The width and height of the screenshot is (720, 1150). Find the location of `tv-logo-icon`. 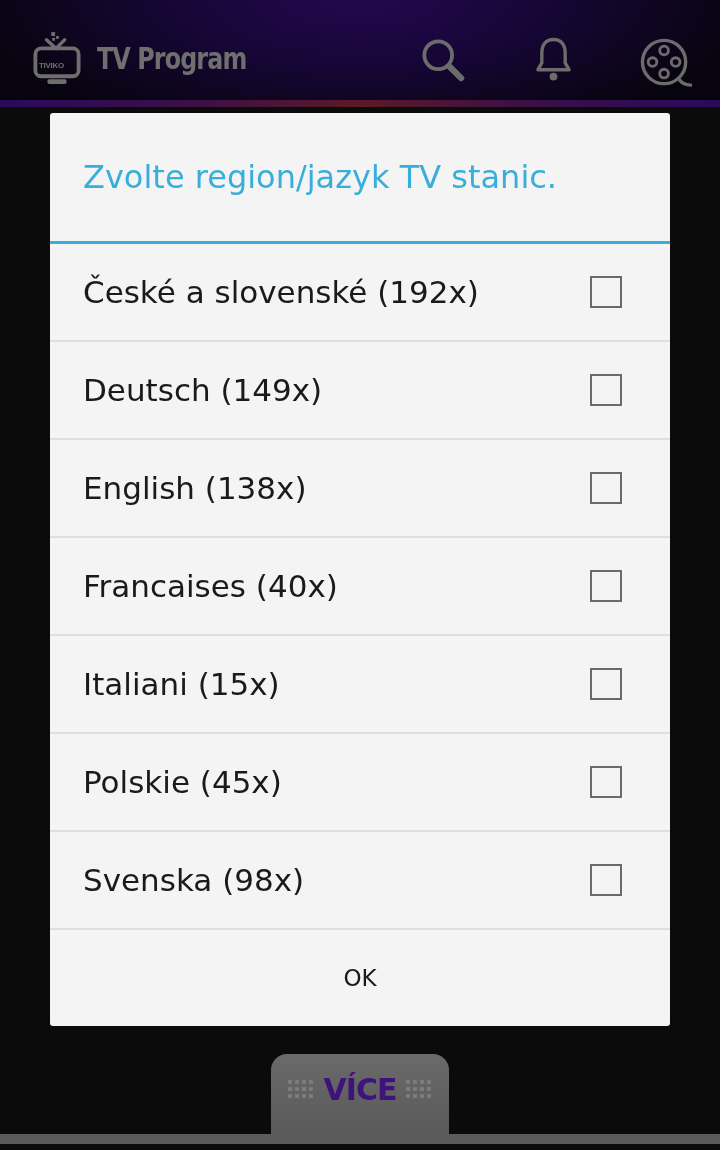

tv-logo-icon is located at coordinates (57, 59).